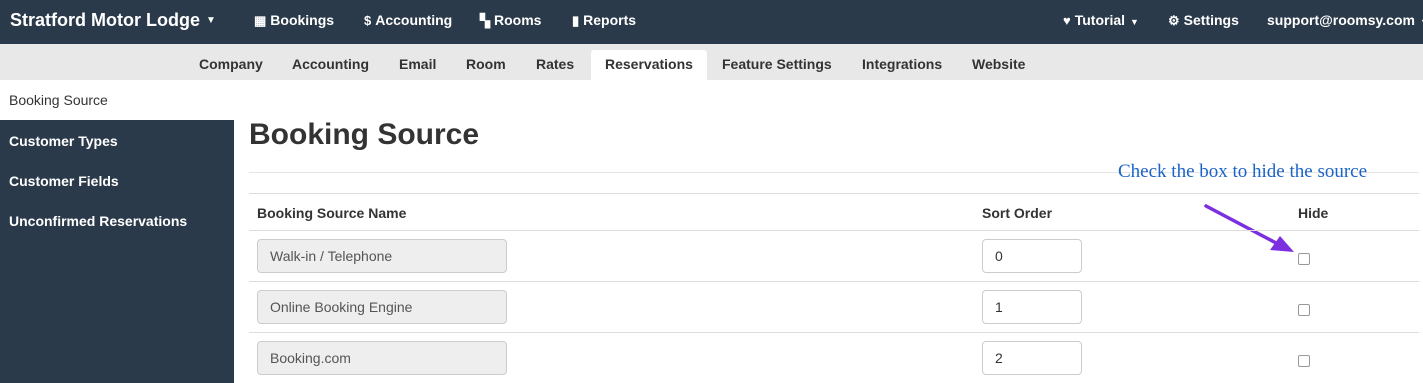 This screenshot has height=383, width=1423. Describe the element at coordinates (382, 307) in the screenshot. I see `booking-source-name-field: Online Booking Engine` at that location.